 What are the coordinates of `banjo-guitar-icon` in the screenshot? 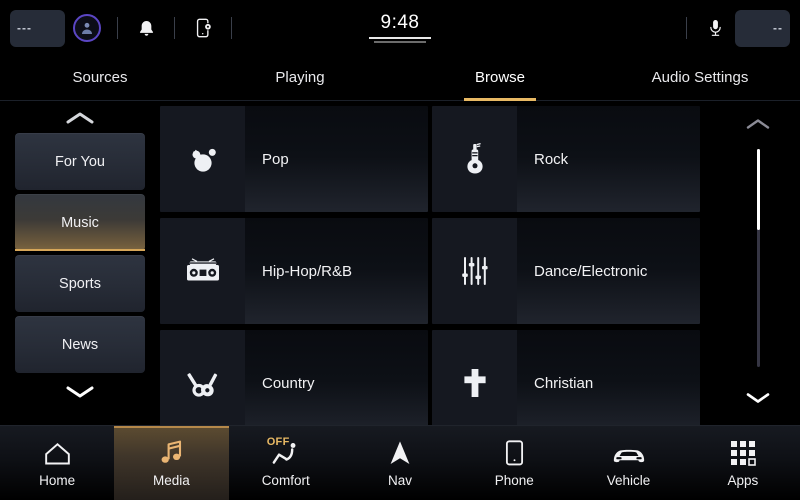 It's located at (201, 385).